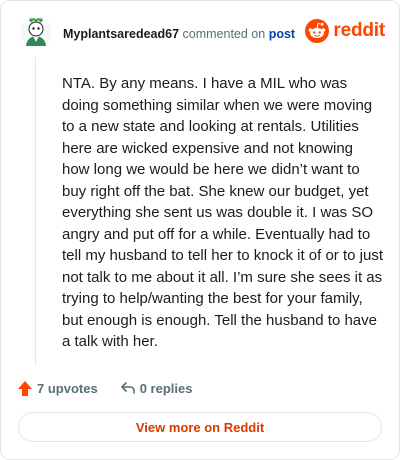 Image resolution: width=400 pixels, height=460 pixels. What do you see at coordinates (282, 34) in the screenshot?
I see `post-link: post` at bounding box center [282, 34].